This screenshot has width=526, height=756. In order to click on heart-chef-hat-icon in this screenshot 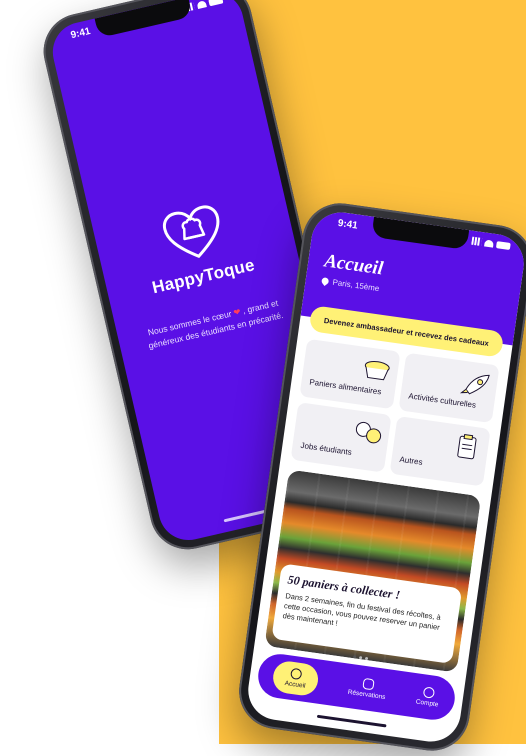, I will do `click(191, 232)`.